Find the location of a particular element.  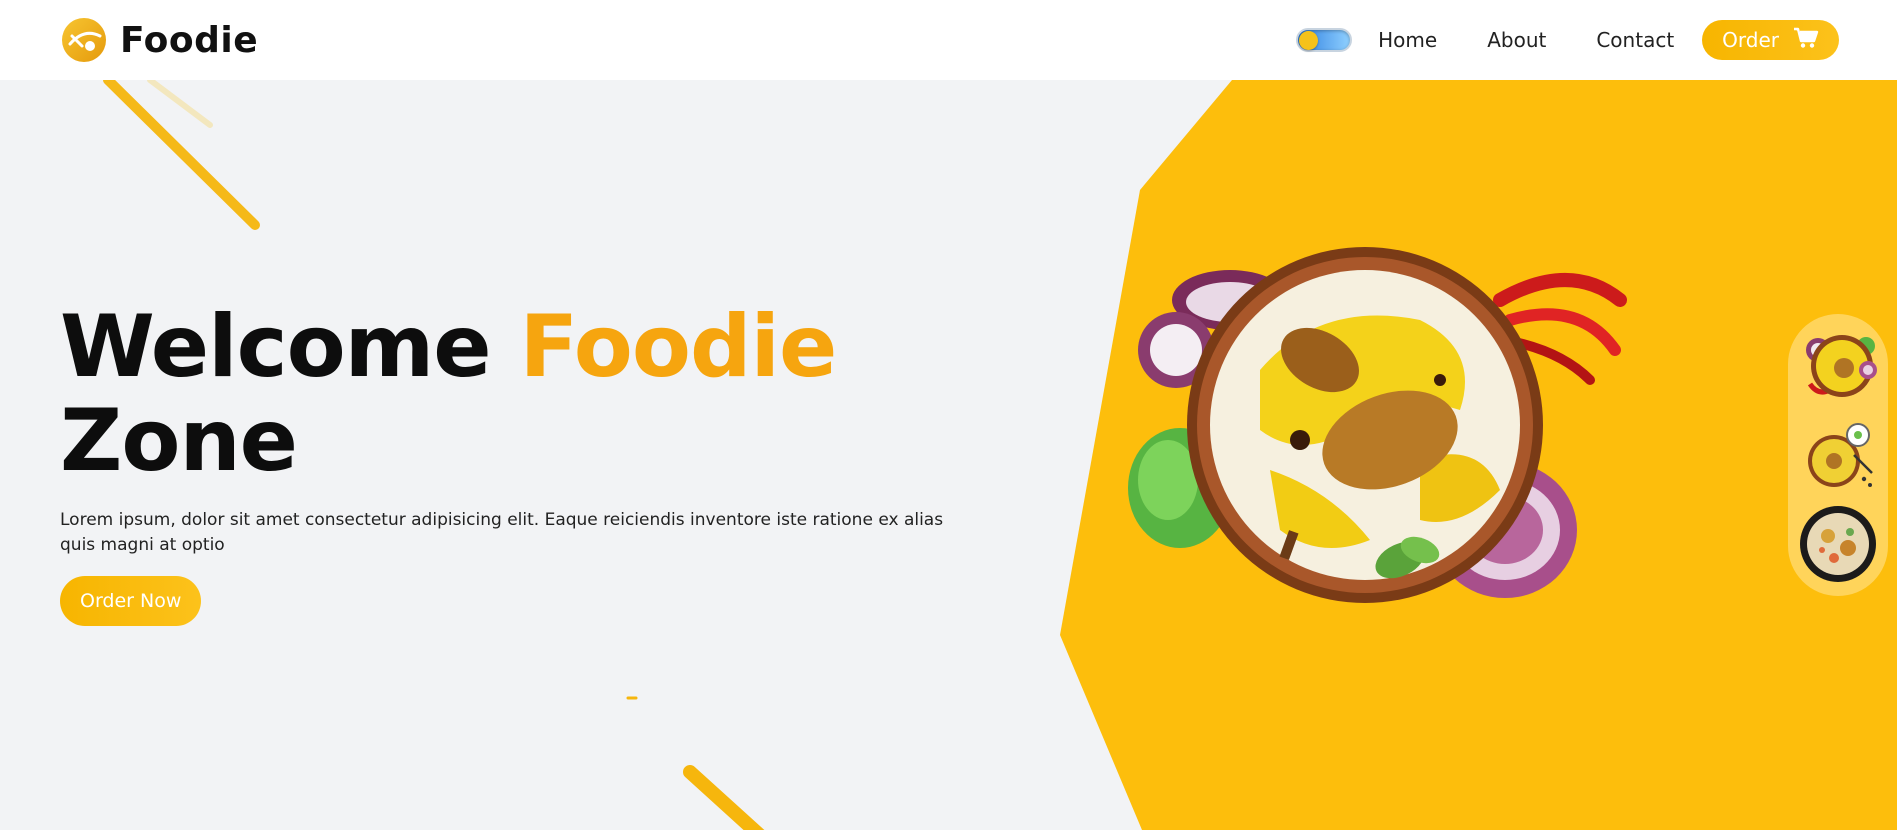

thumbnail-rail is located at coordinates (1838, 455).